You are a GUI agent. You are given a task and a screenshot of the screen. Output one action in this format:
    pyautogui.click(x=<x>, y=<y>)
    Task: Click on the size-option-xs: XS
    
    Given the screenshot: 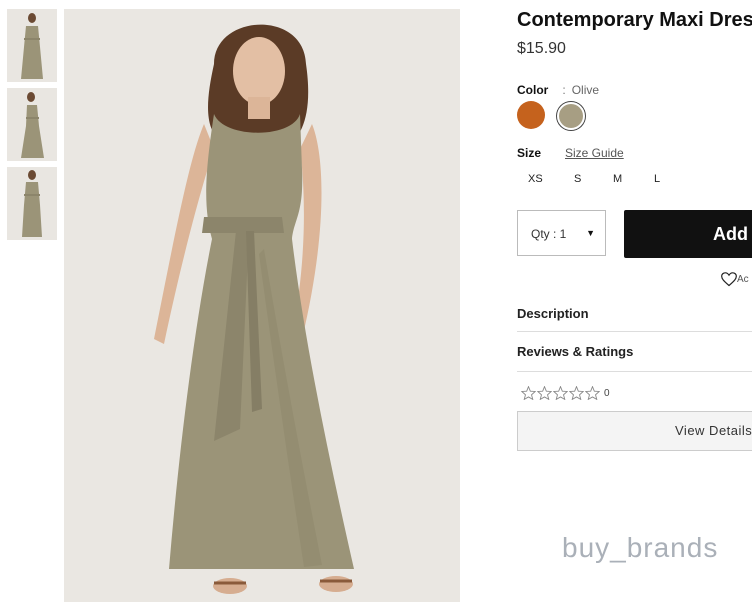 What is the action you would take?
    pyautogui.click(x=535, y=179)
    